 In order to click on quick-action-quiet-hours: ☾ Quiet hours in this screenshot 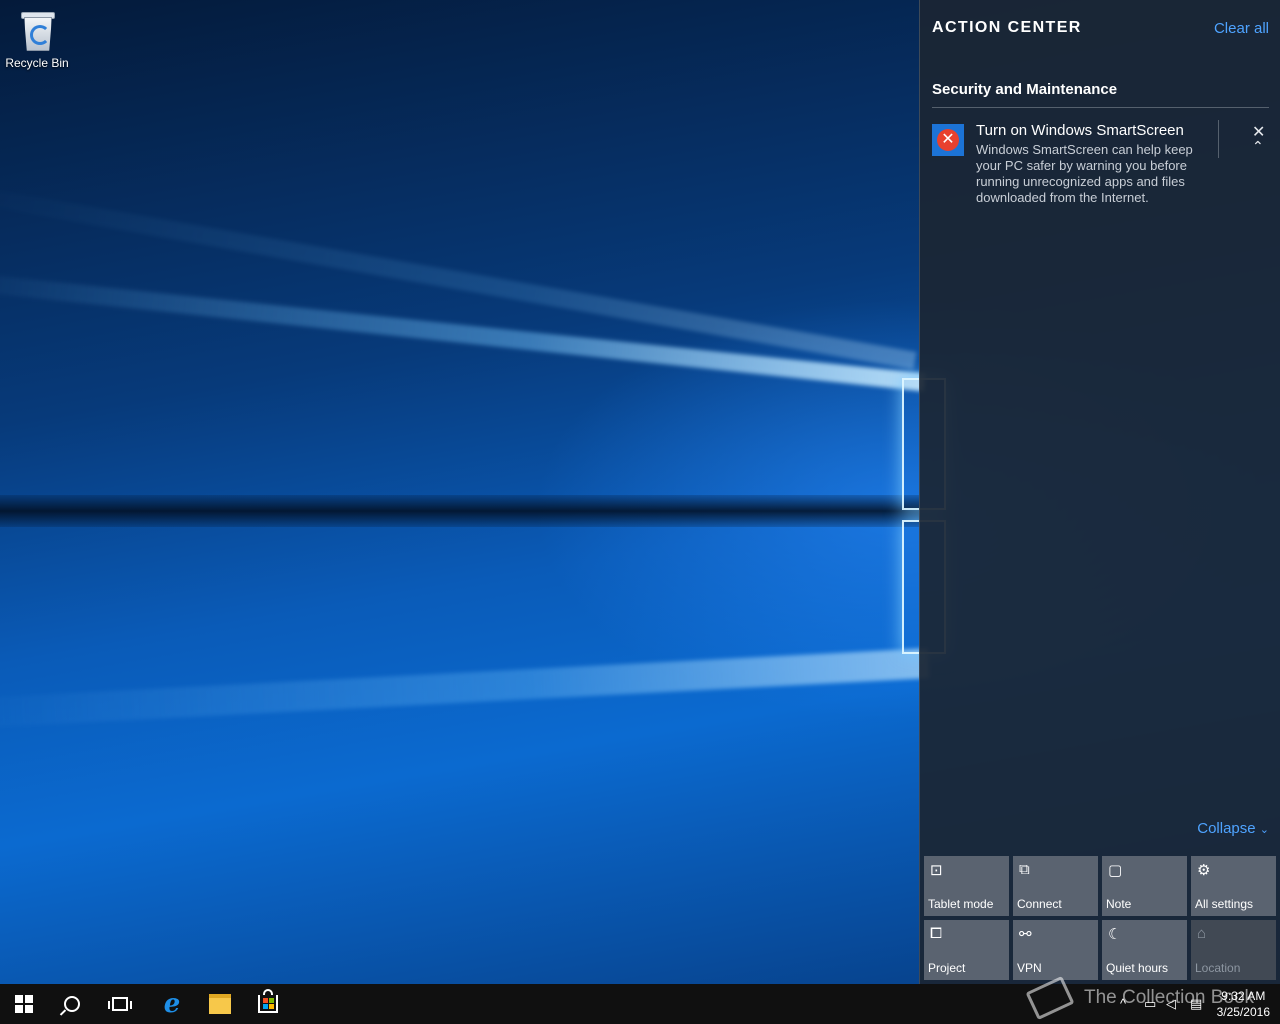, I will do `click(1144, 950)`.